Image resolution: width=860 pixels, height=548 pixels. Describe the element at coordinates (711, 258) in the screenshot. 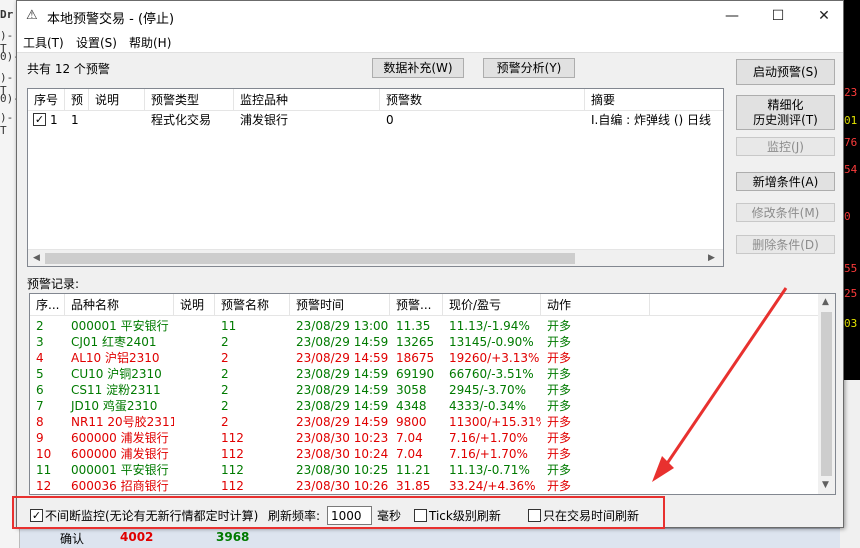

I see `scroll-right-icon: ▶` at that location.